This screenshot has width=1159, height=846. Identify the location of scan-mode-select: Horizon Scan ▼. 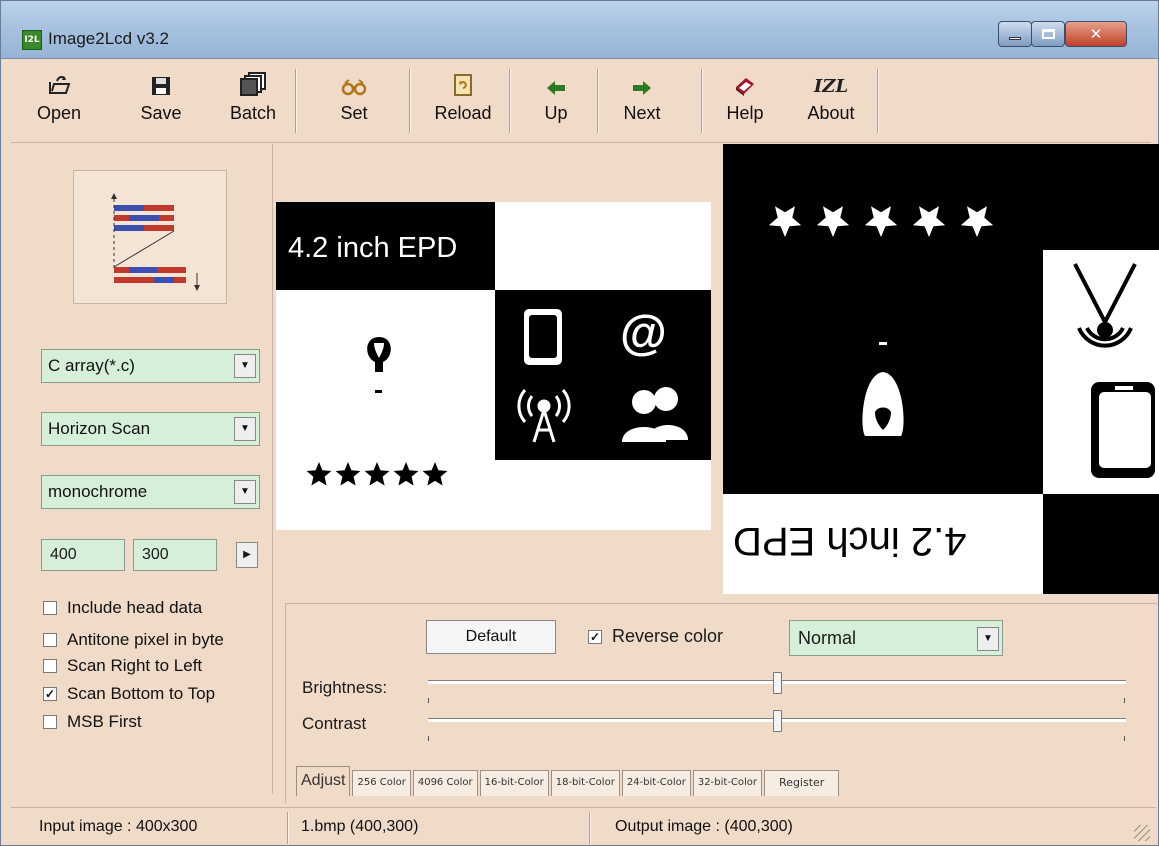
(150, 429).